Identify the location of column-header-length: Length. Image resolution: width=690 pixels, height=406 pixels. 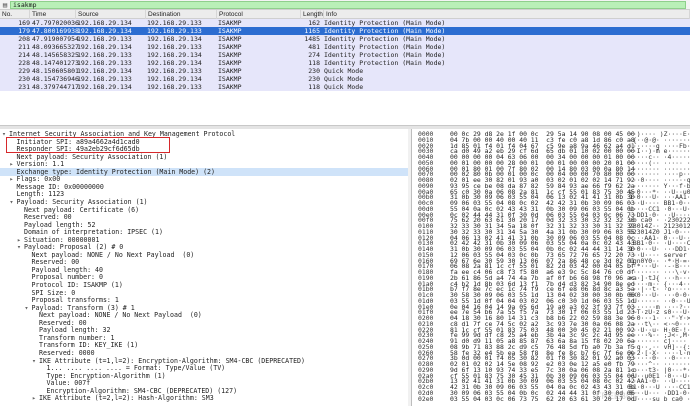
(312, 14).